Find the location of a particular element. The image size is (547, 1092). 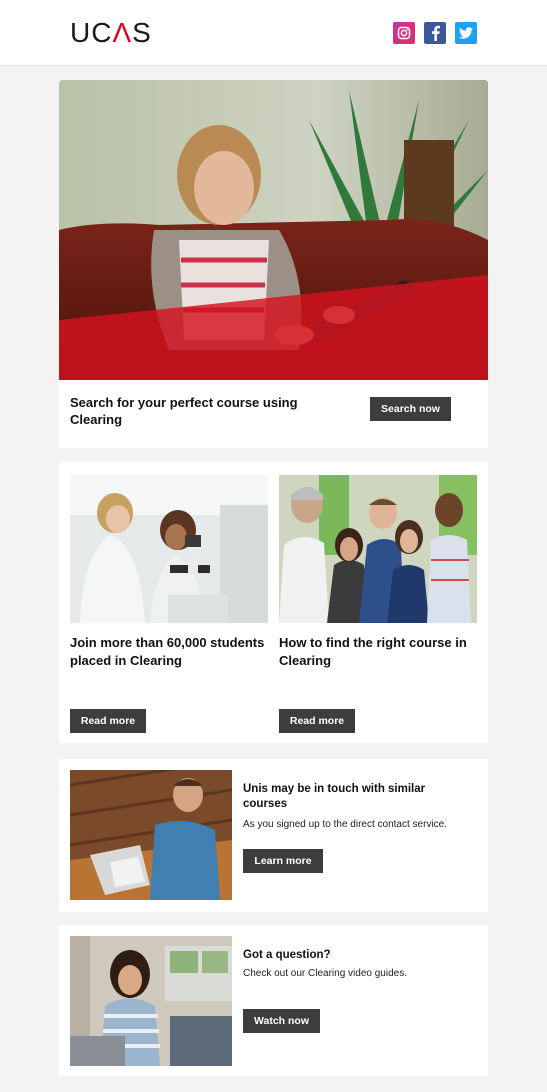

facebook-icon is located at coordinates (435, 33).